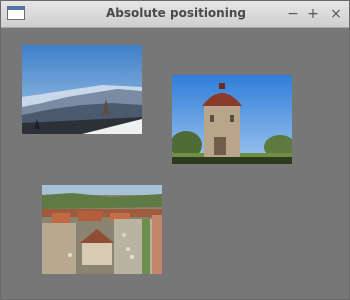 The image size is (350, 300). What do you see at coordinates (82, 89) in the screenshot?
I see `landscape-photo` at bounding box center [82, 89].